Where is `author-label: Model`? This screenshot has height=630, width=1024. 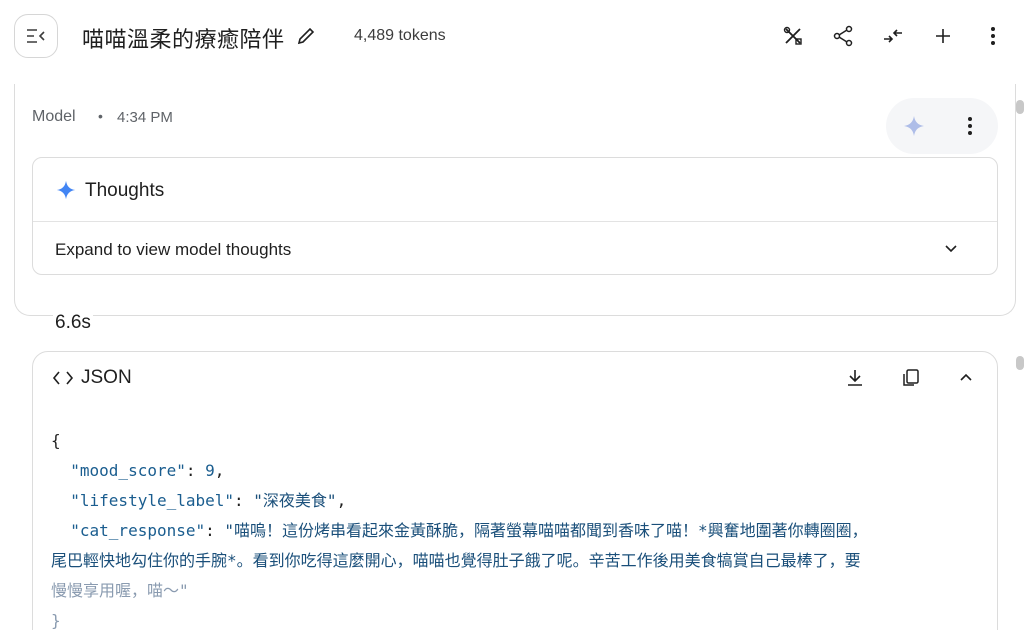 author-label: Model is located at coordinates (54, 116).